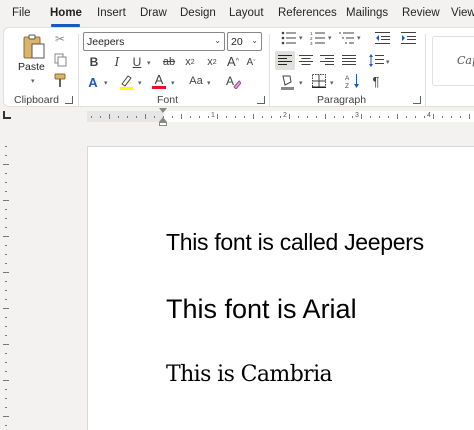  What do you see at coordinates (359, 38) in the screenshot?
I see `multilevel-dropdown-icon: ▾` at bounding box center [359, 38].